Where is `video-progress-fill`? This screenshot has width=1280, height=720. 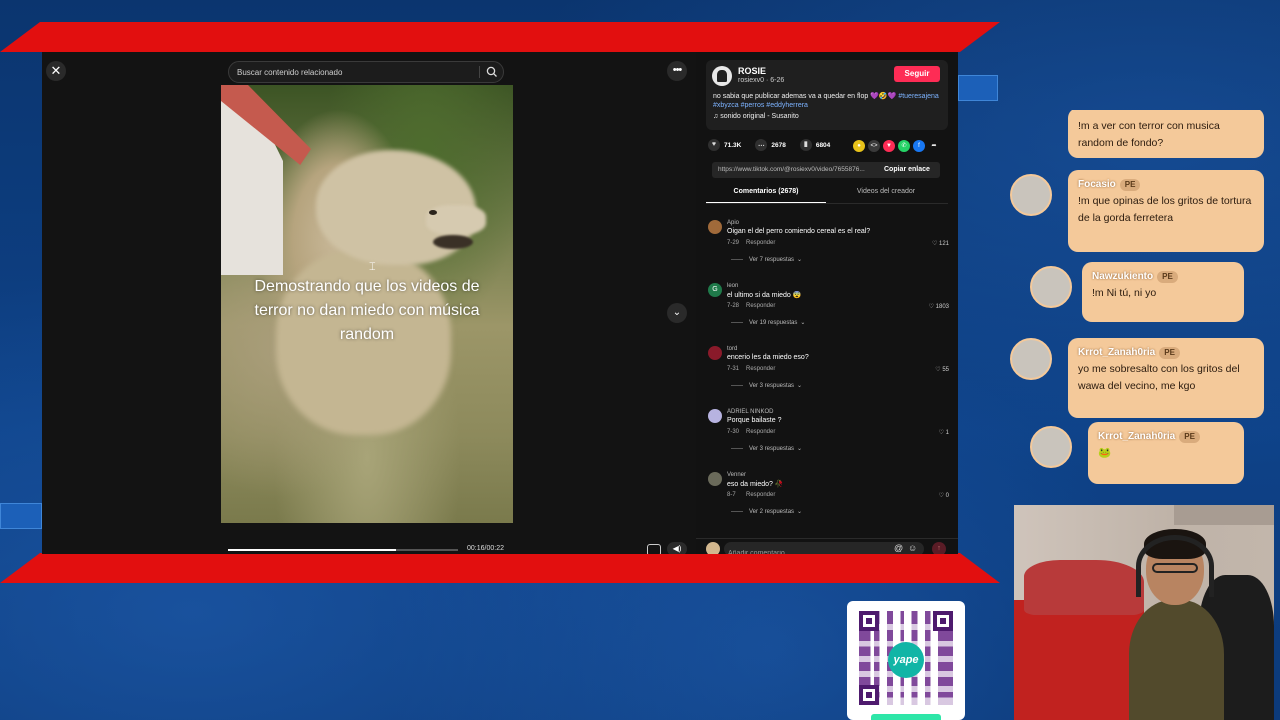 video-progress-fill is located at coordinates (312, 550).